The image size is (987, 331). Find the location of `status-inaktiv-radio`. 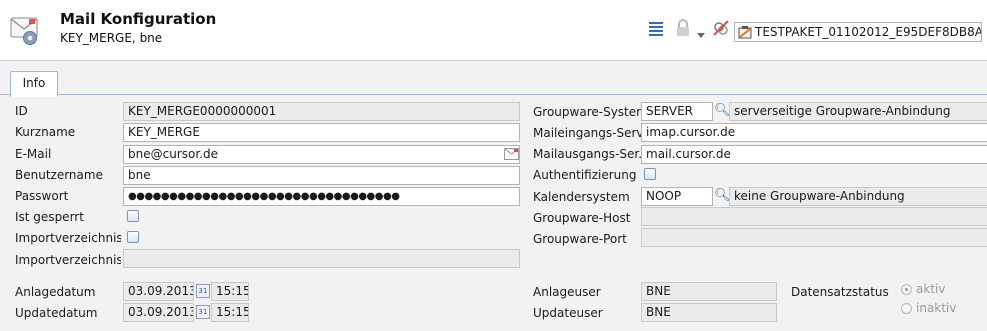

status-inaktiv-radio is located at coordinates (906, 308).